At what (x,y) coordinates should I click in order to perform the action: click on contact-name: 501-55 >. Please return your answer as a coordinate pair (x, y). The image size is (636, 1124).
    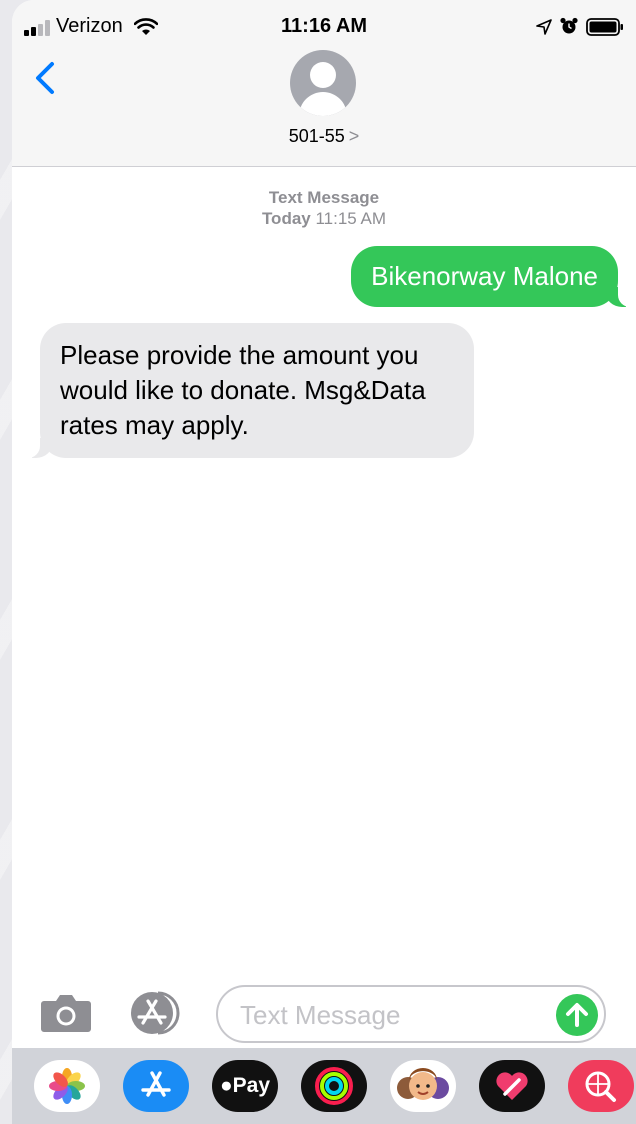
    Looking at the image, I should click on (324, 136).